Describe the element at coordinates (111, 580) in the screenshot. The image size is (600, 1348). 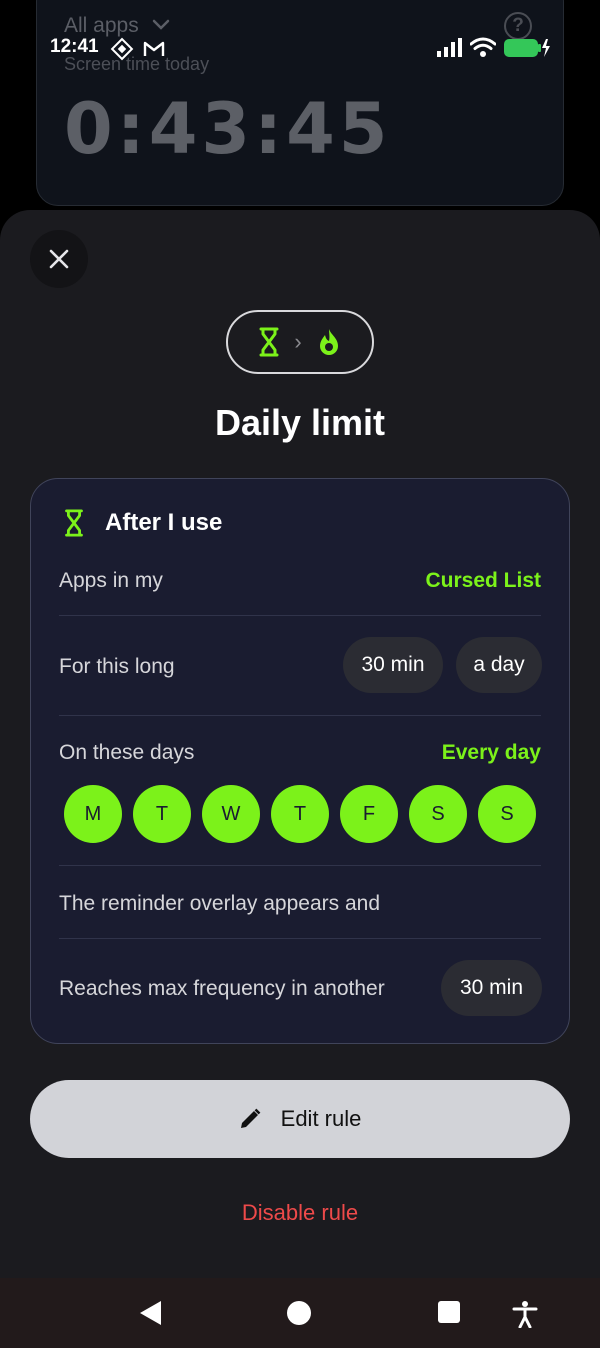
I see `apps-row-label: Apps in my` at that location.